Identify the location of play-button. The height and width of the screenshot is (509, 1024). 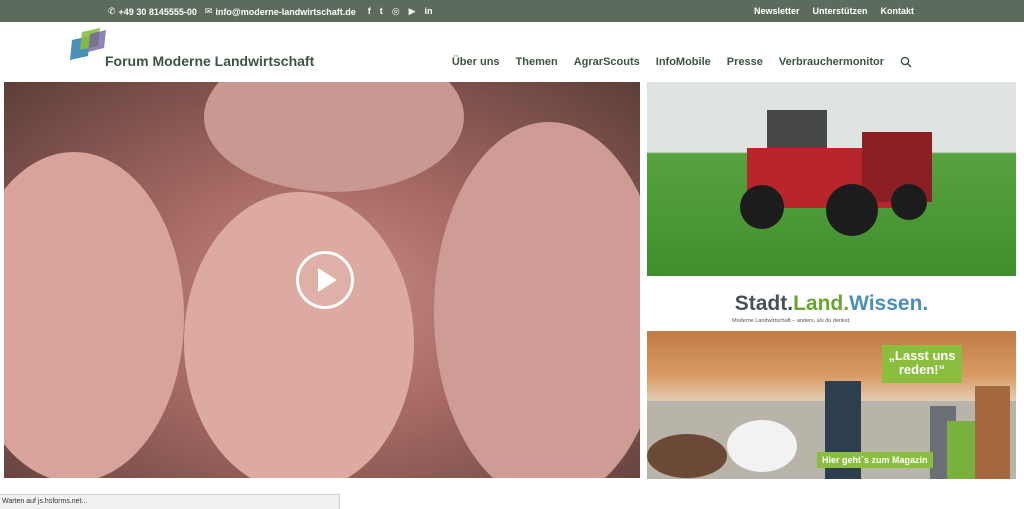
(325, 280).